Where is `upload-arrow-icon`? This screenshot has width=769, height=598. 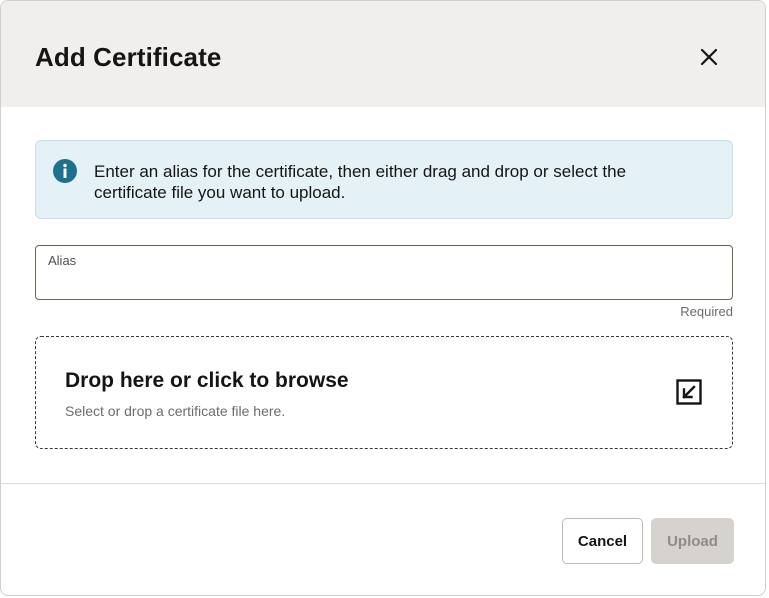 upload-arrow-icon is located at coordinates (689, 392).